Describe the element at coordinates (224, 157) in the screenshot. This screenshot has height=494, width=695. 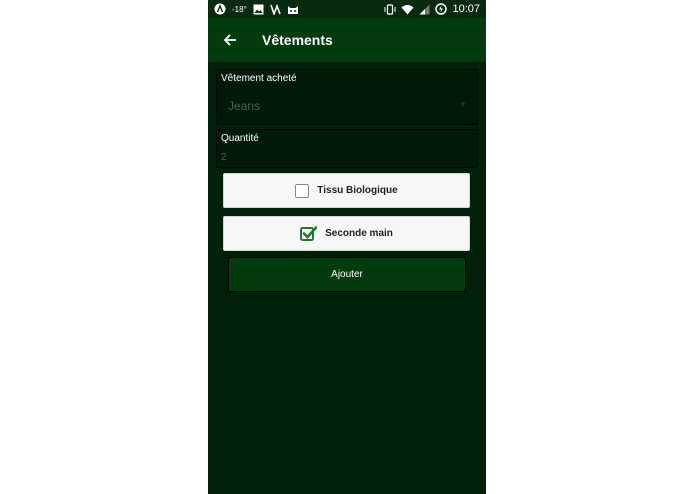
I see `quantity-value: 2` at that location.